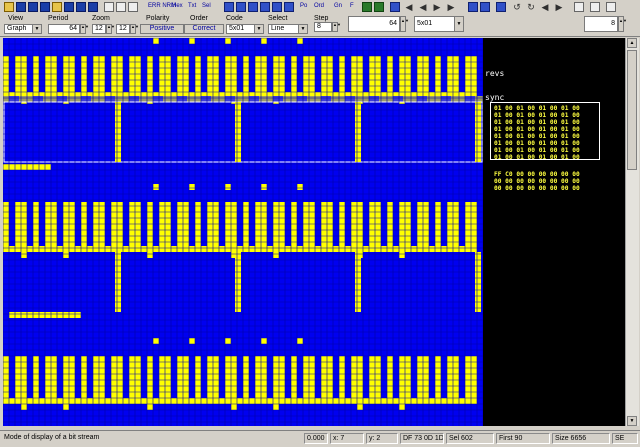 The height and width of the screenshot is (447, 640). Describe the element at coordinates (93, 7) in the screenshot. I see `write-all-icon` at that location.